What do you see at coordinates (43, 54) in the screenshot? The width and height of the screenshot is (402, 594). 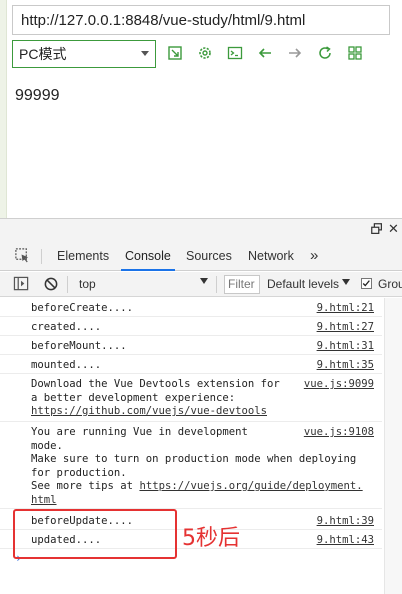 I see `mode-select-value: PC模式` at bounding box center [43, 54].